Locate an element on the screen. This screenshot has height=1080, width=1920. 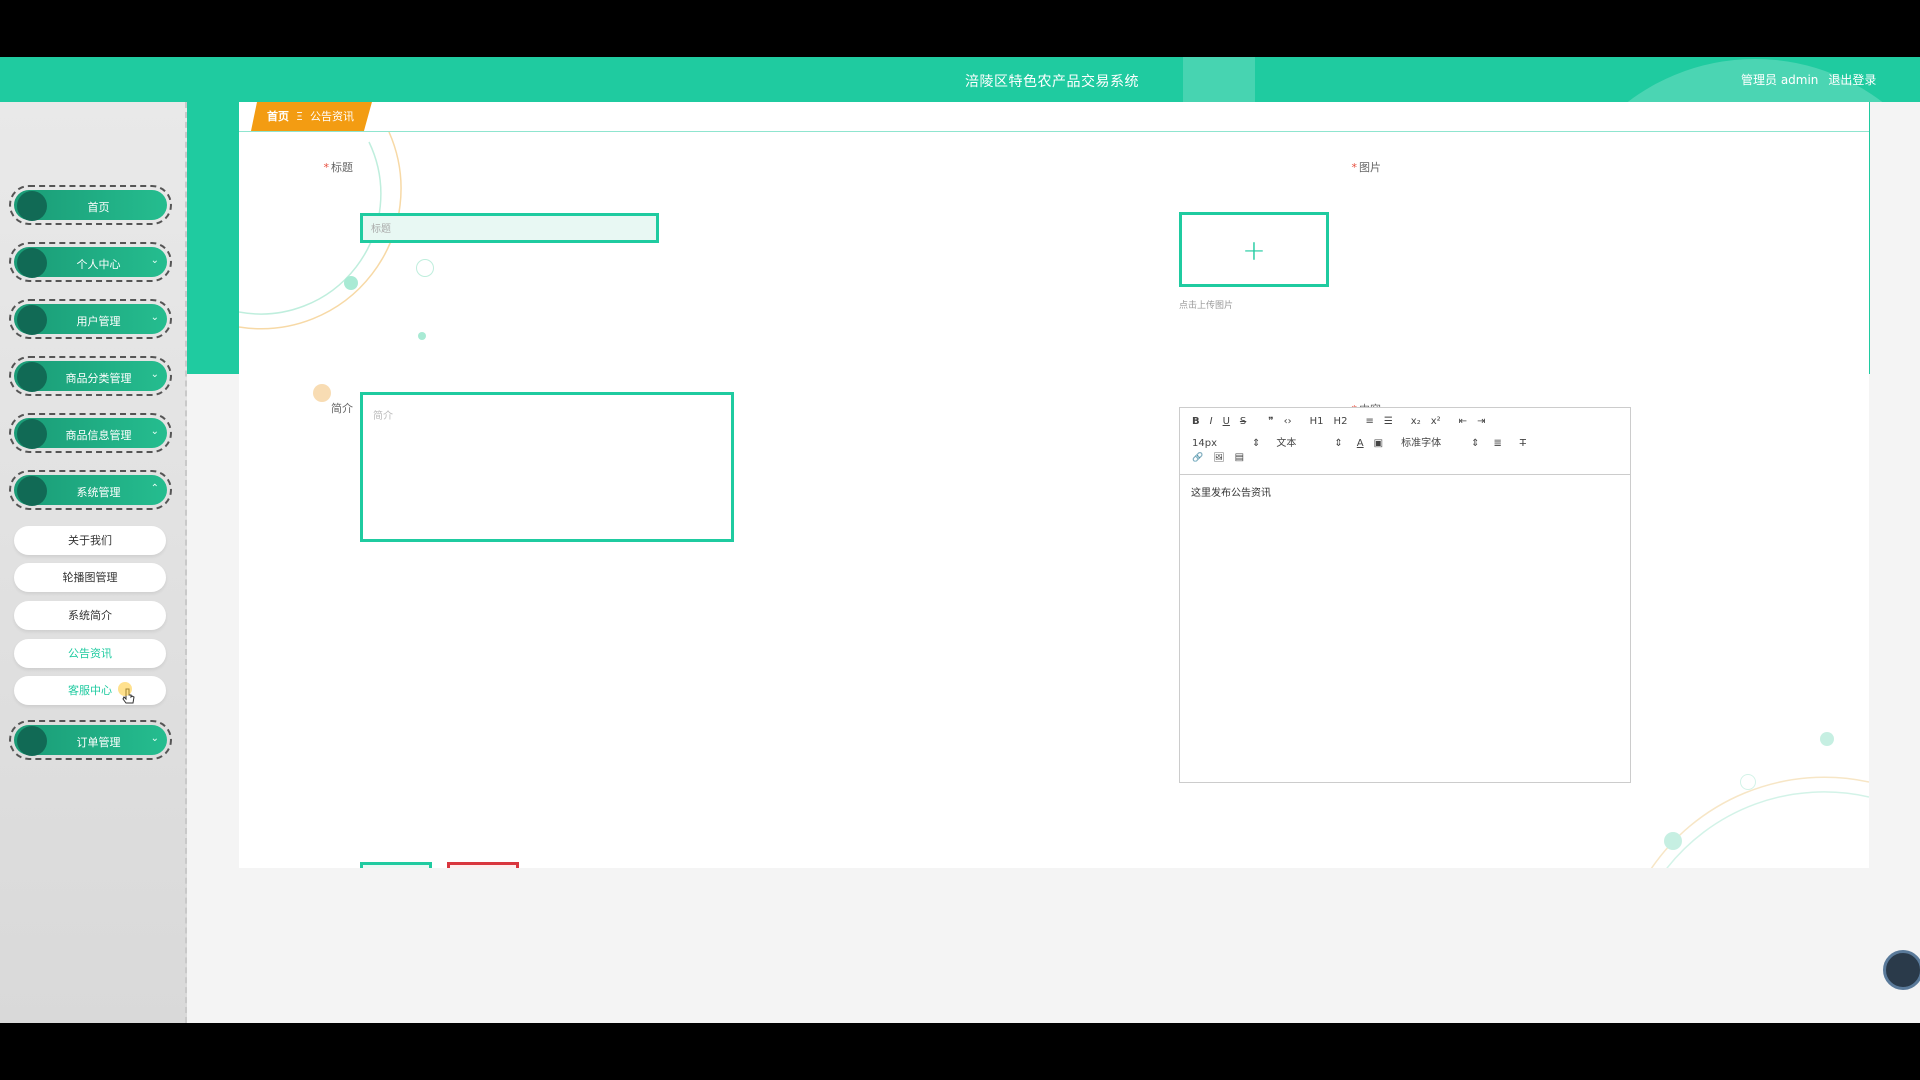
toolbar-row-selects: 14px ⇕ 文本 ⇕ A ▣ 标准字体 ⇕ ≣ T̶ is located at coordinates (1364, 442).